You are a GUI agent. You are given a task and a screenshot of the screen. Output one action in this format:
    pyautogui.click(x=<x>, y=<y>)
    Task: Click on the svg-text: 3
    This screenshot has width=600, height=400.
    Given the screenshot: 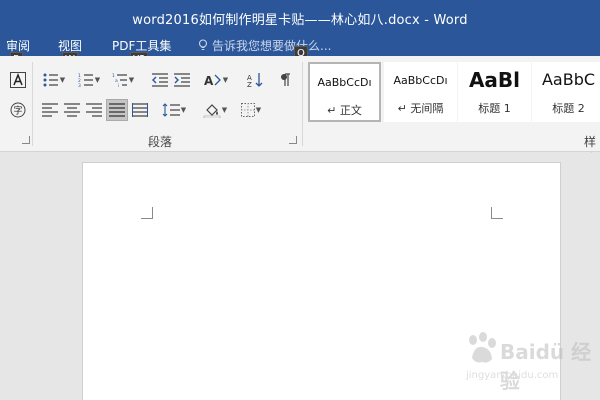 What is the action you would take?
    pyautogui.click(x=79, y=85)
    